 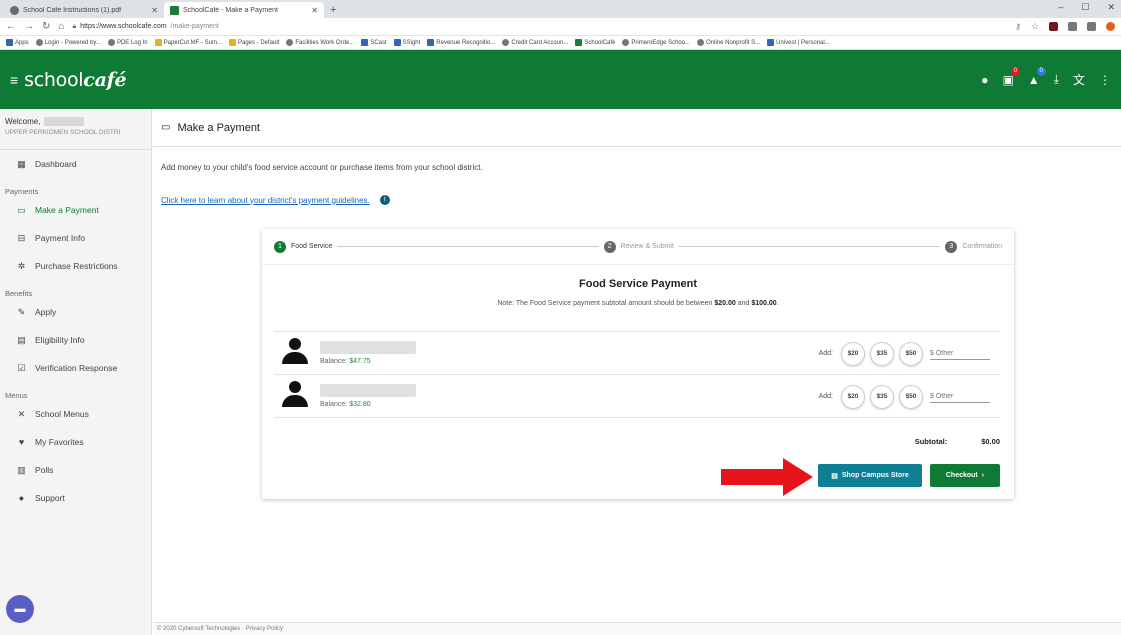 I want to click on profile-avatar-icon, so click(x=1110, y=26).